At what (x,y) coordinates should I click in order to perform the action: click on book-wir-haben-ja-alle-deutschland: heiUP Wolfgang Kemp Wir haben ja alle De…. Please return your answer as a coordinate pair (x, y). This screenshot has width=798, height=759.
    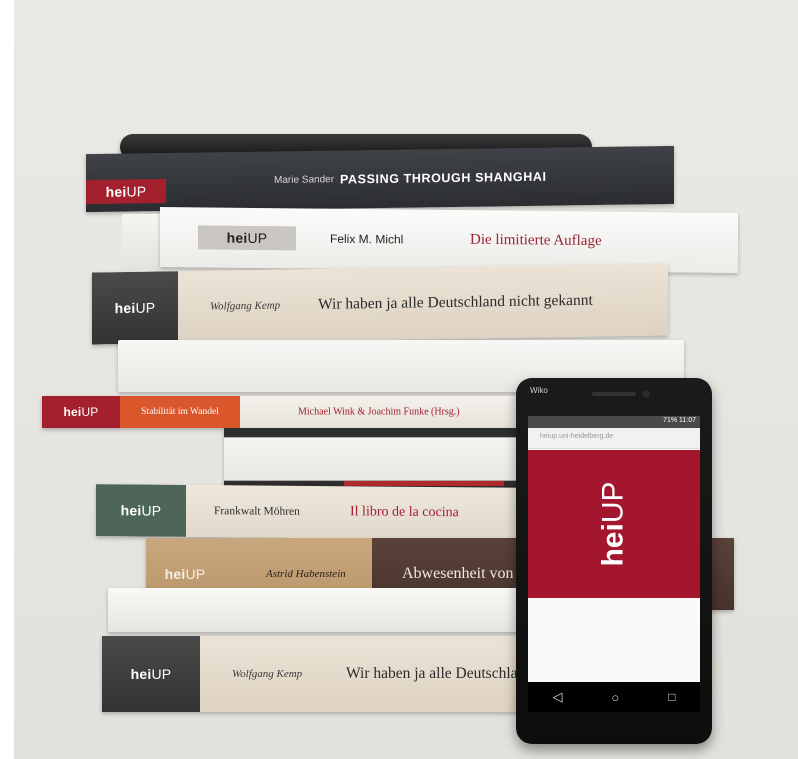
    Looking at the image, I should click on (380, 304).